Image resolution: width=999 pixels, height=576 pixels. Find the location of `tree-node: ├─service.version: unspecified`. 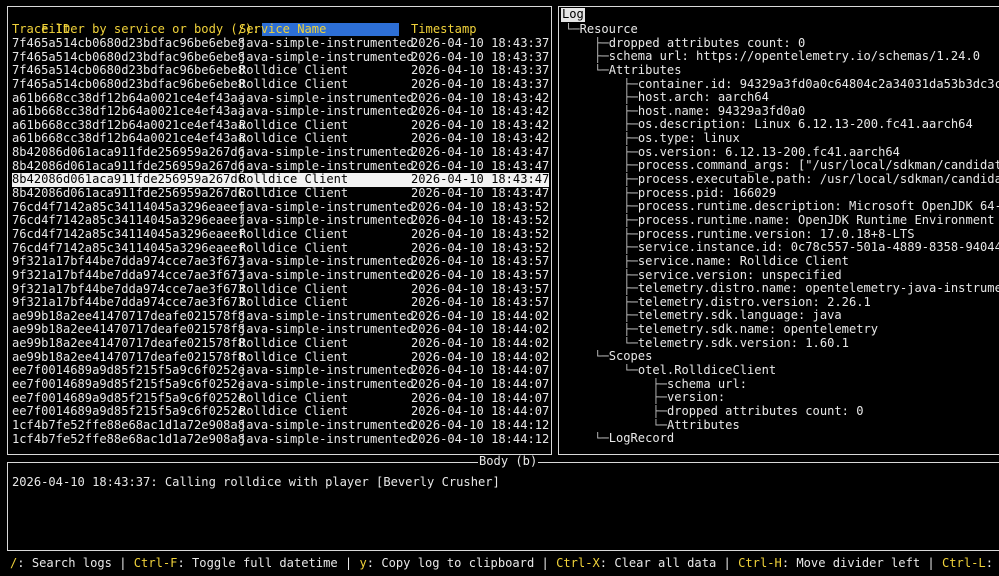

tree-node: ├─service.version: unspecified is located at coordinates (782, 276).